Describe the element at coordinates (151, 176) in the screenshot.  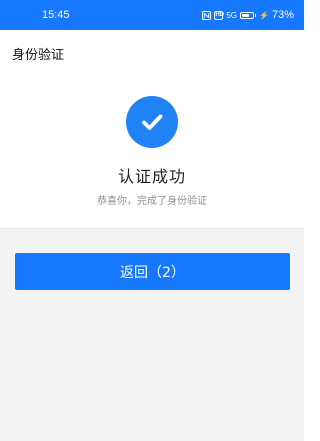
I see `success-title: 认证成功` at that location.